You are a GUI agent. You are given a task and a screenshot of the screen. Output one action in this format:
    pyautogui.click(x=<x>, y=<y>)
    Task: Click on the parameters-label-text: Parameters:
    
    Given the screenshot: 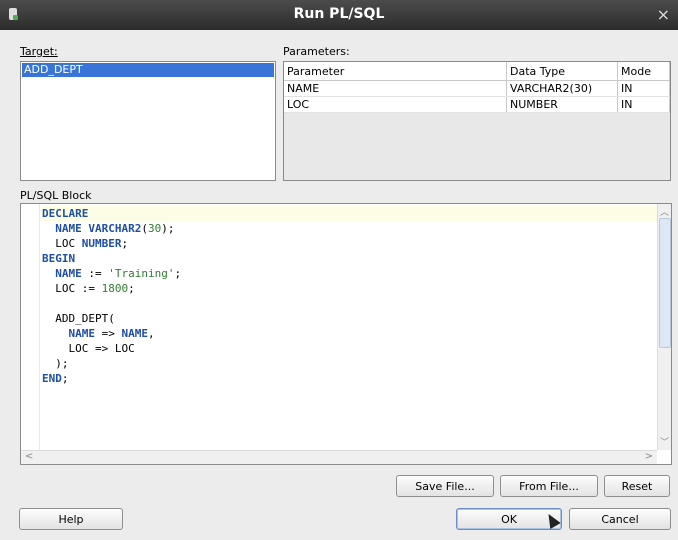 What is the action you would take?
    pyautogui.click(x=316, y=51)
    